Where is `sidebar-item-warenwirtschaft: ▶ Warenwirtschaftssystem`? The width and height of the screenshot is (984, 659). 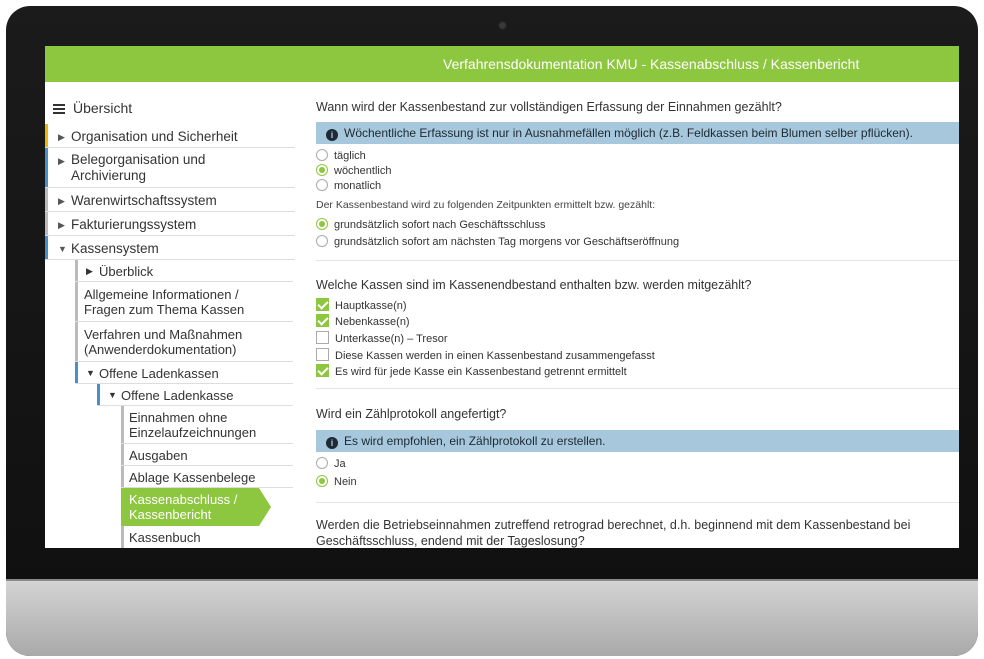
sidebar-item-warenwirtschaft: ▶ Warenwirtschaftssystem is located at coordinates (170, 200).